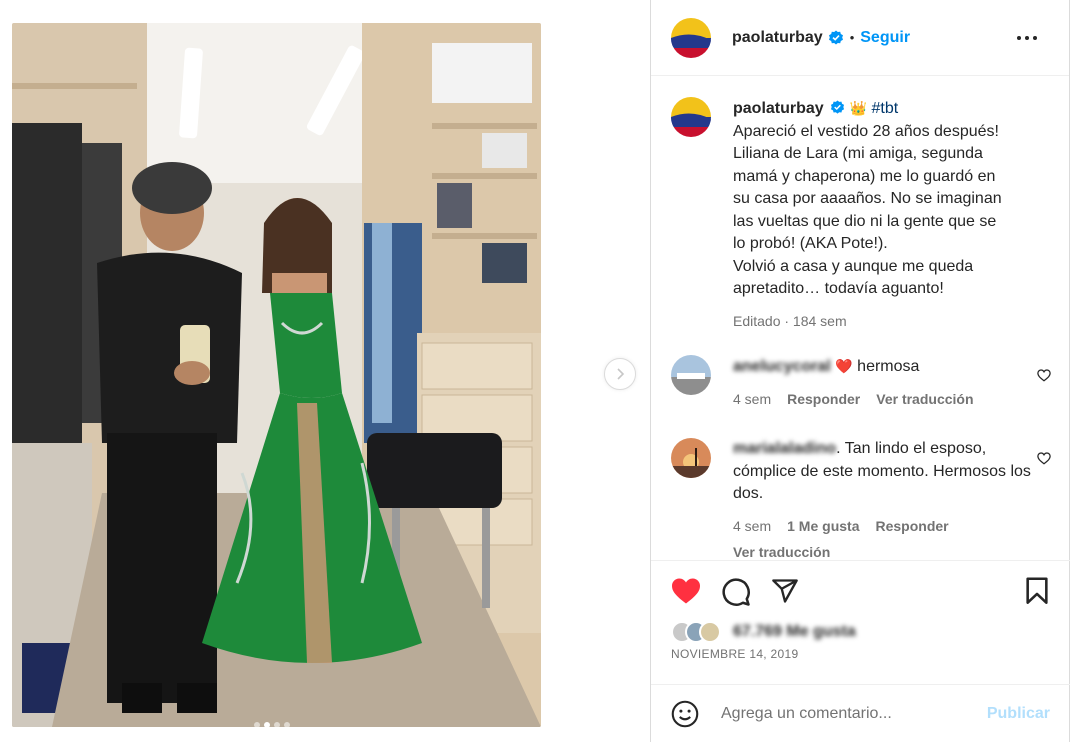  Describe the element at coordinates (838, 288) in the screenshot. I see `caption-line: apretadito… todavía aguanto!` at that location.